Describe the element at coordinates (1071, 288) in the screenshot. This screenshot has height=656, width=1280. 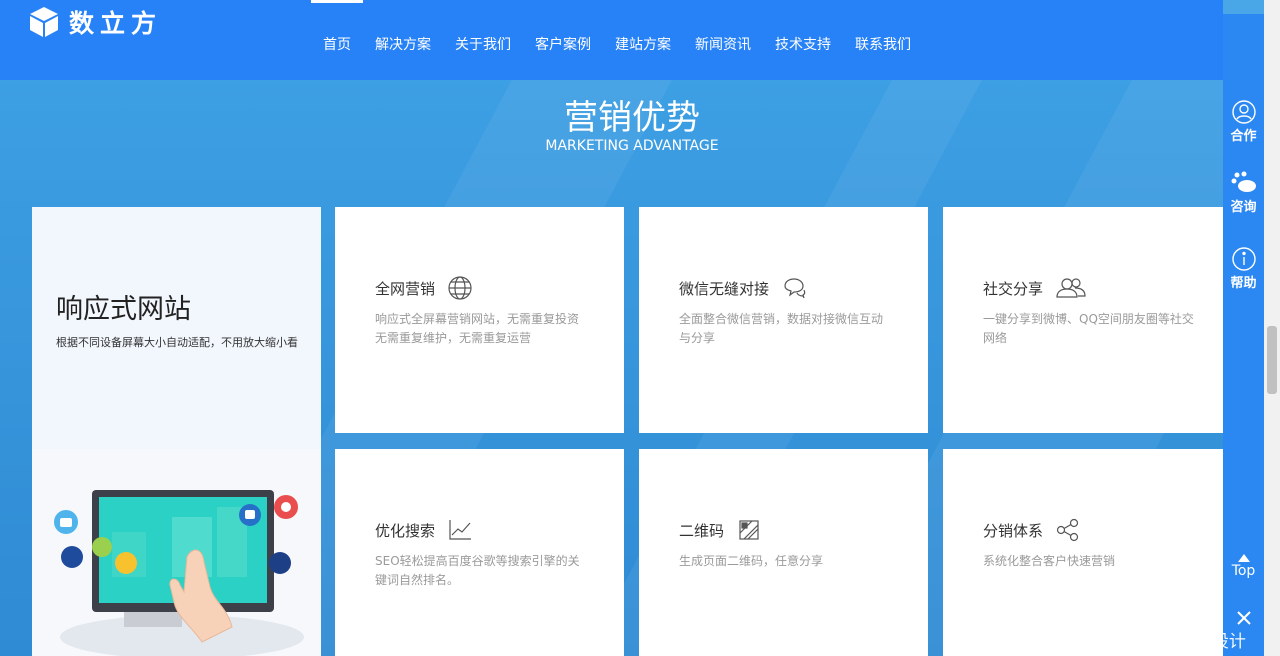
I see `users-icon` at that location.